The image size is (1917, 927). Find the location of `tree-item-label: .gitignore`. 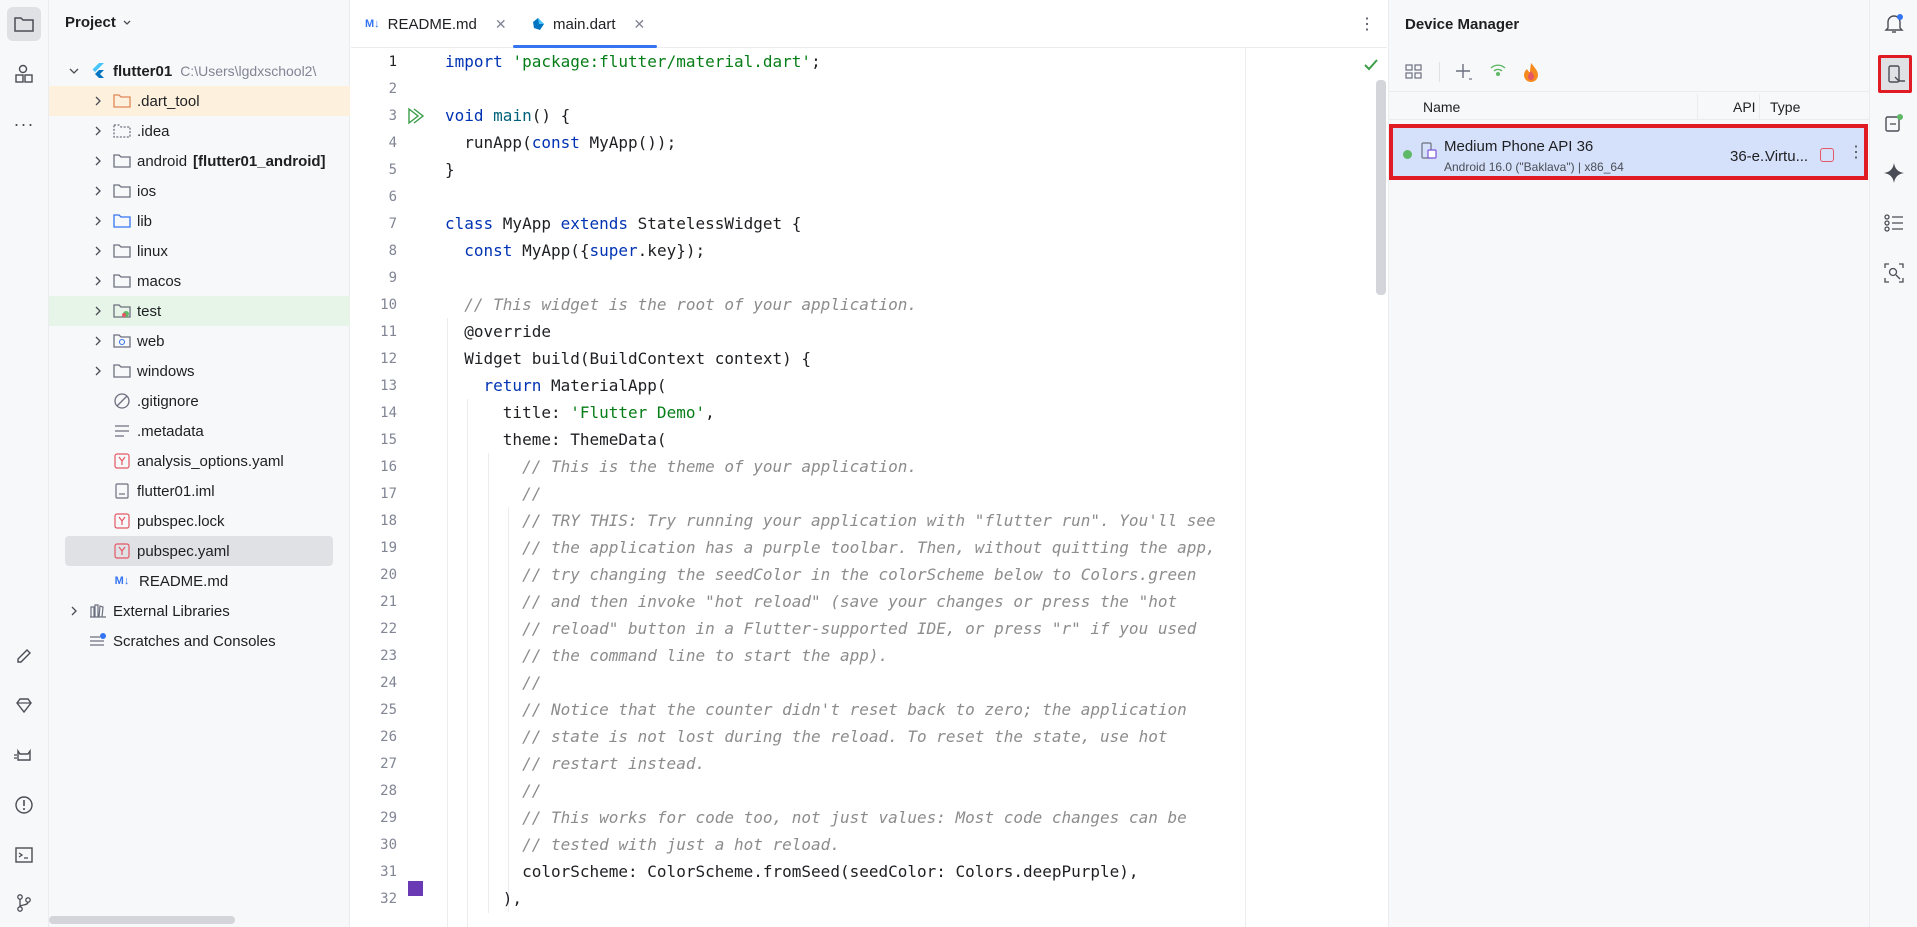

tree-item-label: .gitignore is located at coordinates (168, 401).